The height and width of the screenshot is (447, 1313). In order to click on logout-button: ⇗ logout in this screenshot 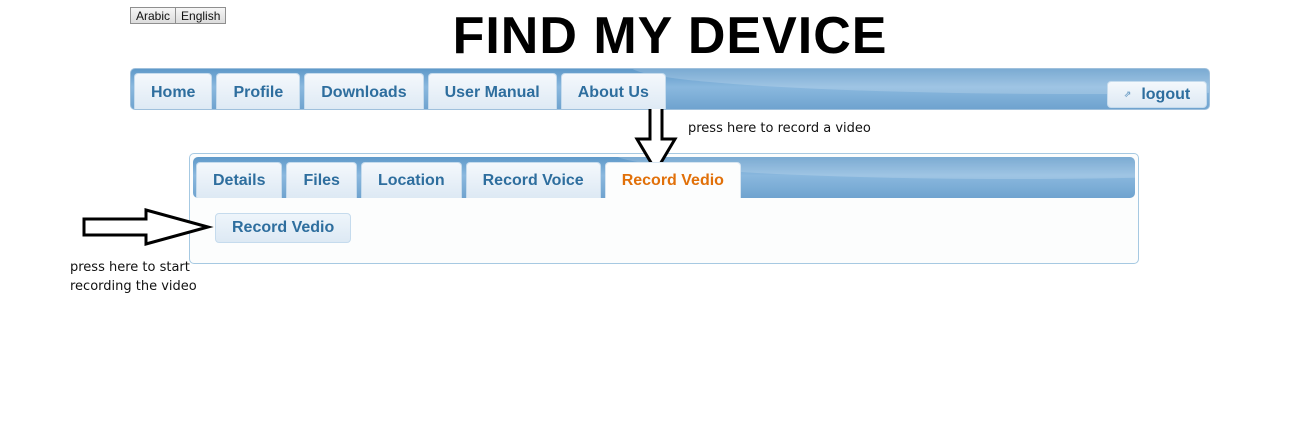, I will do `click(1157, 94)`.